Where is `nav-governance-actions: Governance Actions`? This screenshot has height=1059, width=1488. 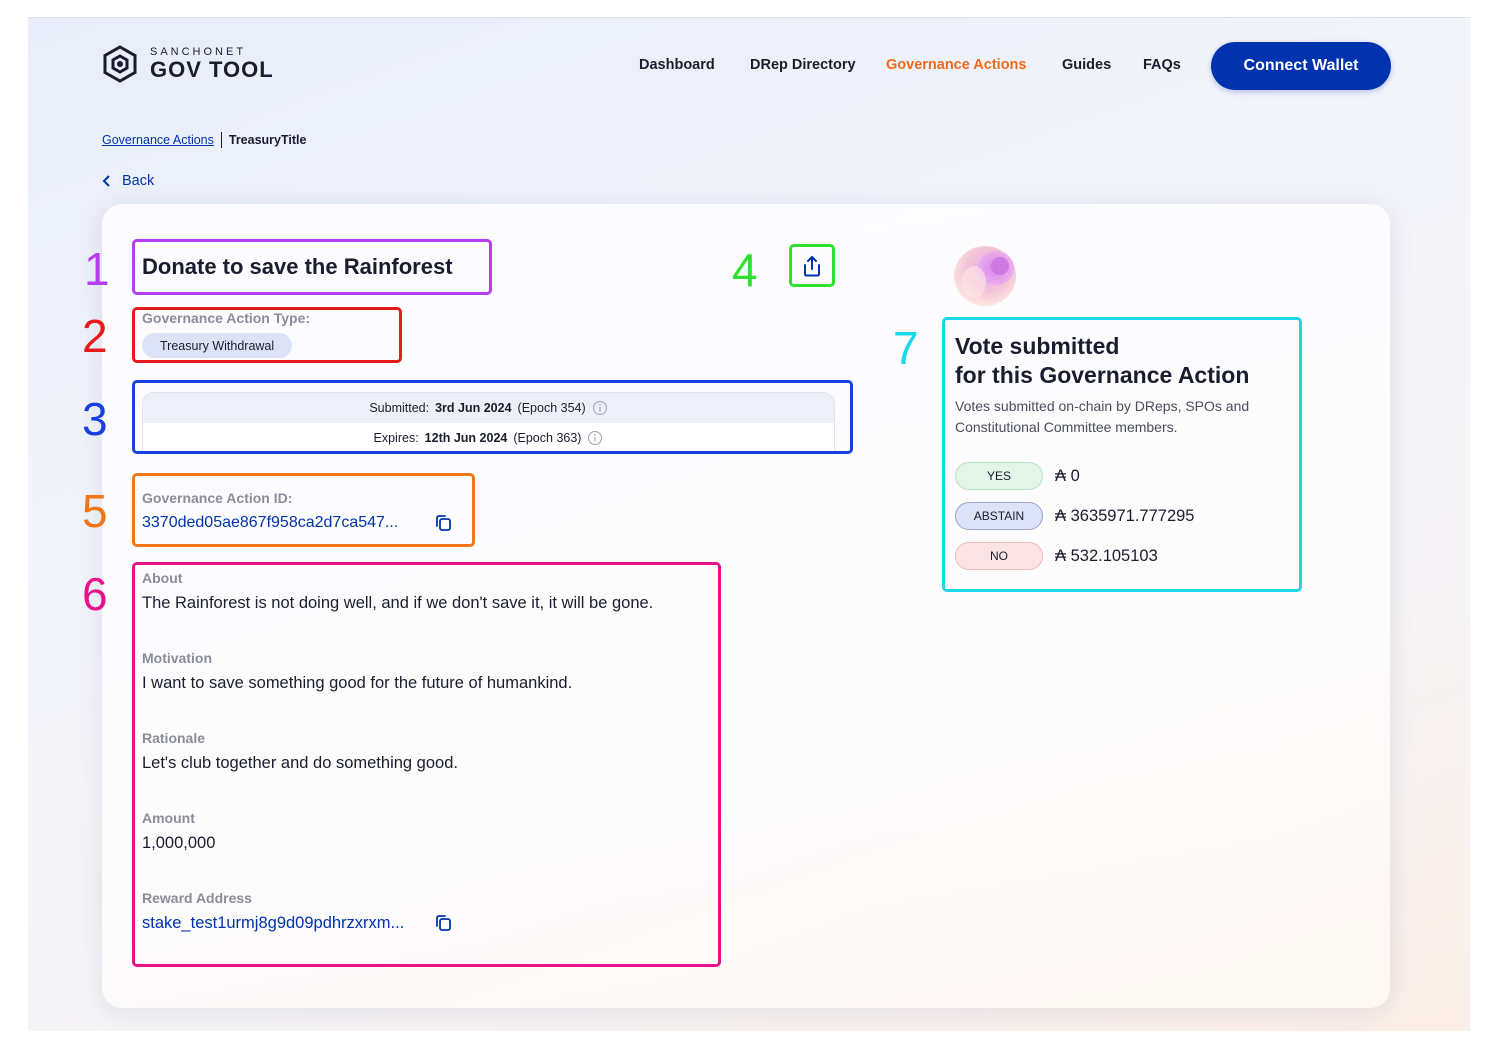 nav-governance-actions: Governance Actions is located at coordinates (956, 65).